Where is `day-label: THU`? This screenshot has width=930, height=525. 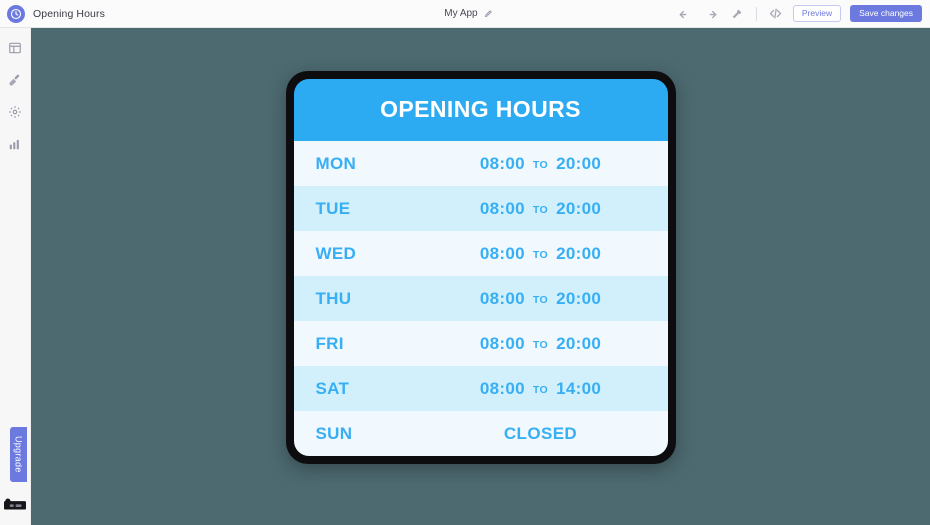 day-label: THU is located at coordinates (333, 298).